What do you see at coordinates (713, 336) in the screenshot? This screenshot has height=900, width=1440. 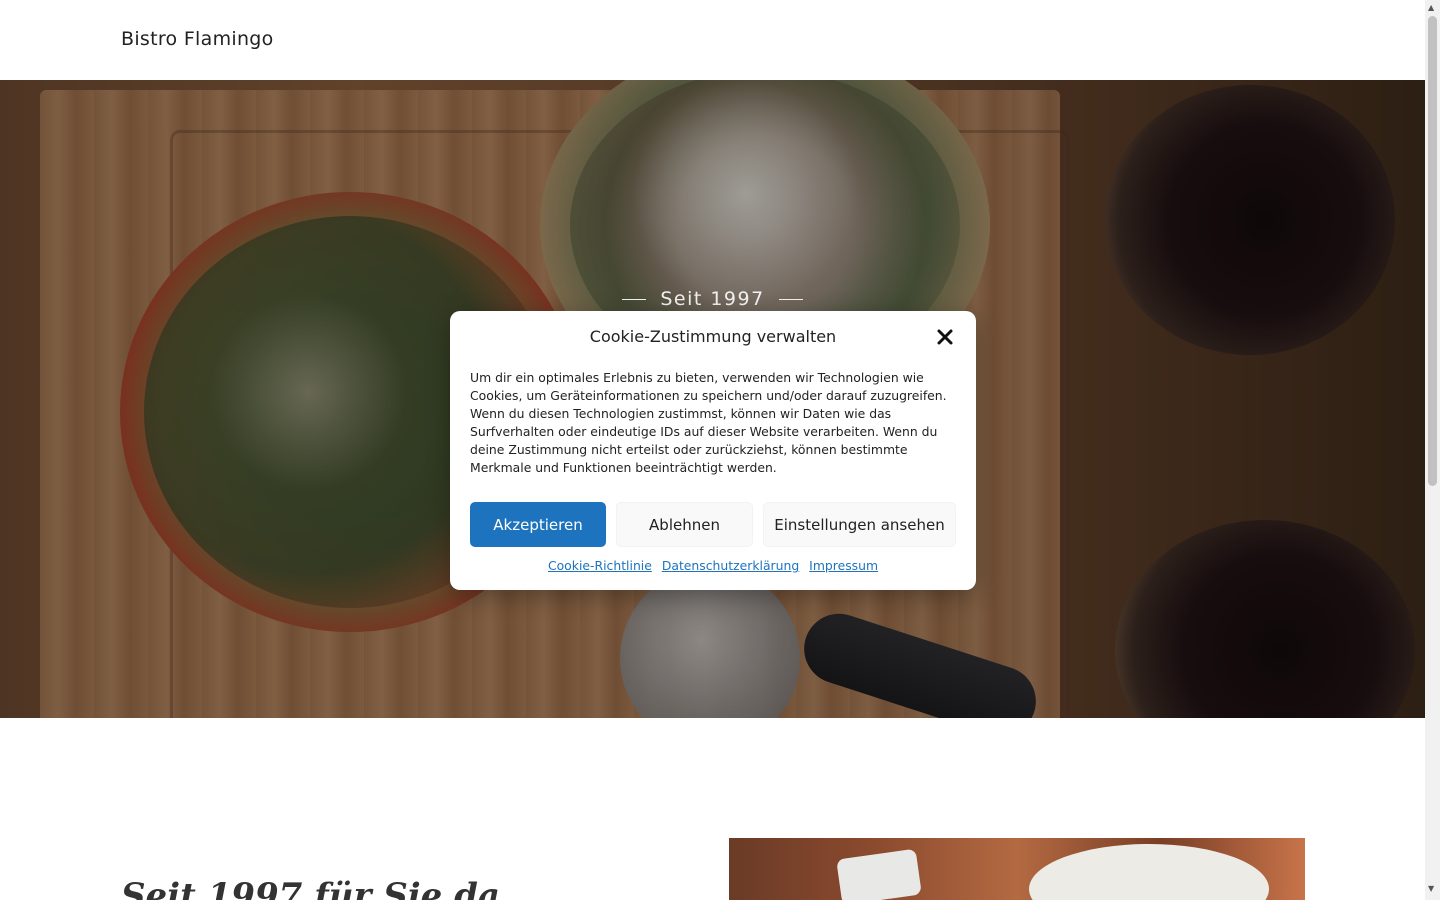 I see `cookie-dialog-title: Cookie-Zustimmung verwalten` at bounding box center [713, 336].